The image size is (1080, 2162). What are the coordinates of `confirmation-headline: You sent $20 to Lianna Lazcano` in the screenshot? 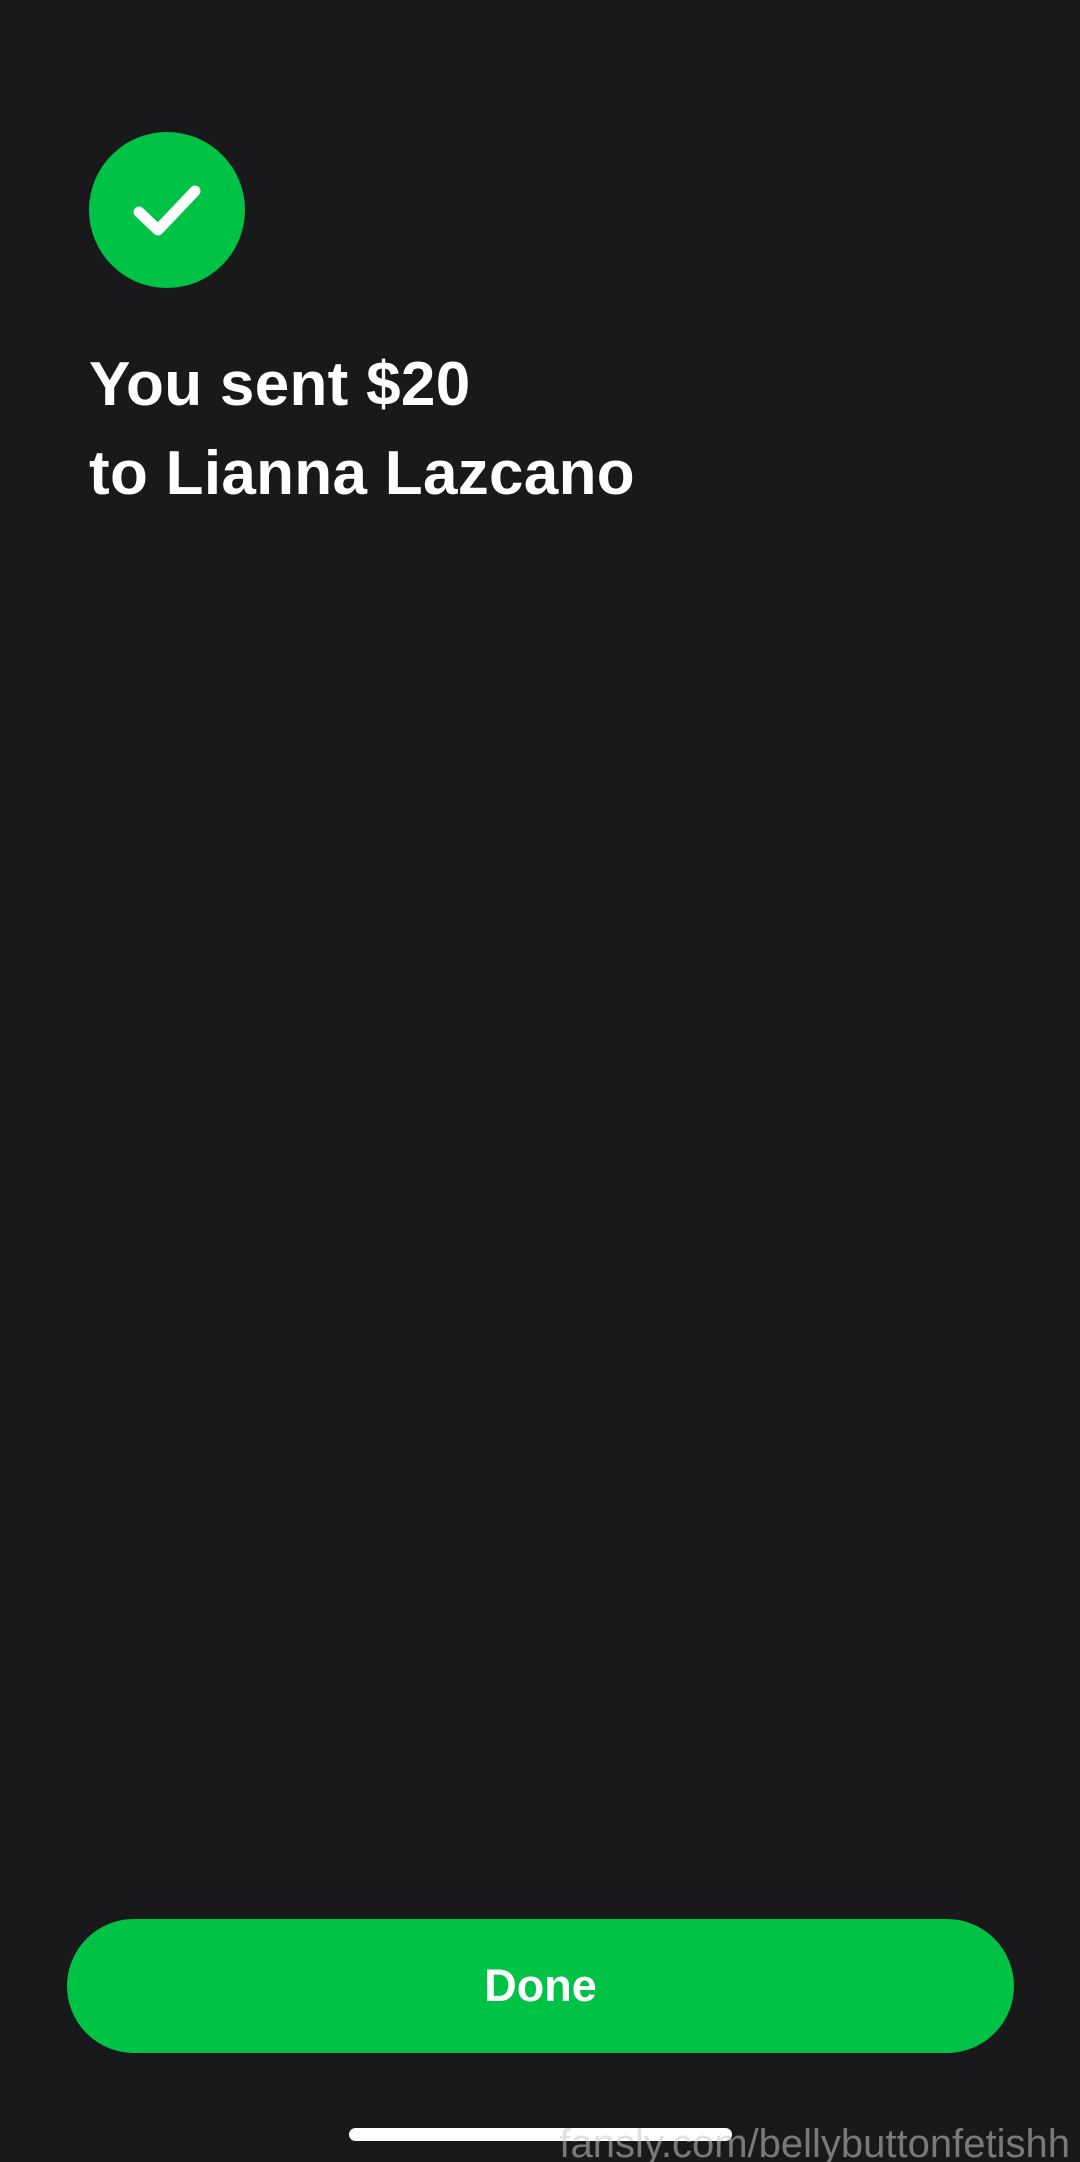 It's located at (539, 429).